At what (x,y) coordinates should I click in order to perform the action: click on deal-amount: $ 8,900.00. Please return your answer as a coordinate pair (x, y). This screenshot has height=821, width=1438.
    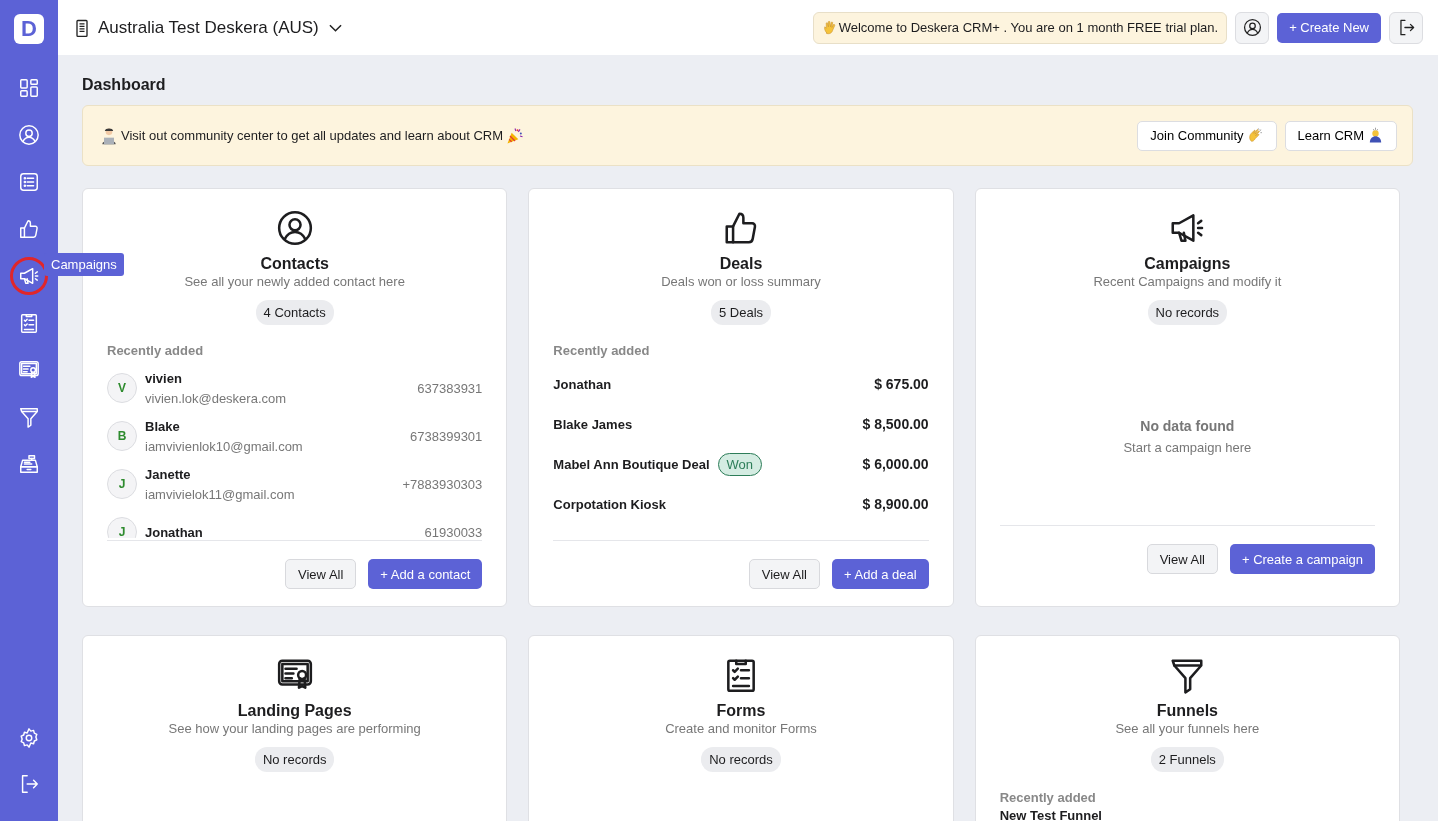
    Looking at the image, I should click on (895, 504).